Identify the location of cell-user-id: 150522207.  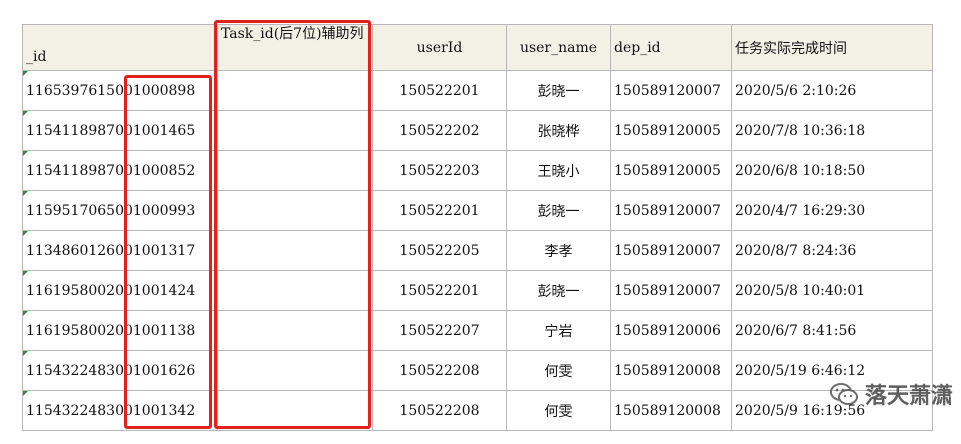
(439, 330).